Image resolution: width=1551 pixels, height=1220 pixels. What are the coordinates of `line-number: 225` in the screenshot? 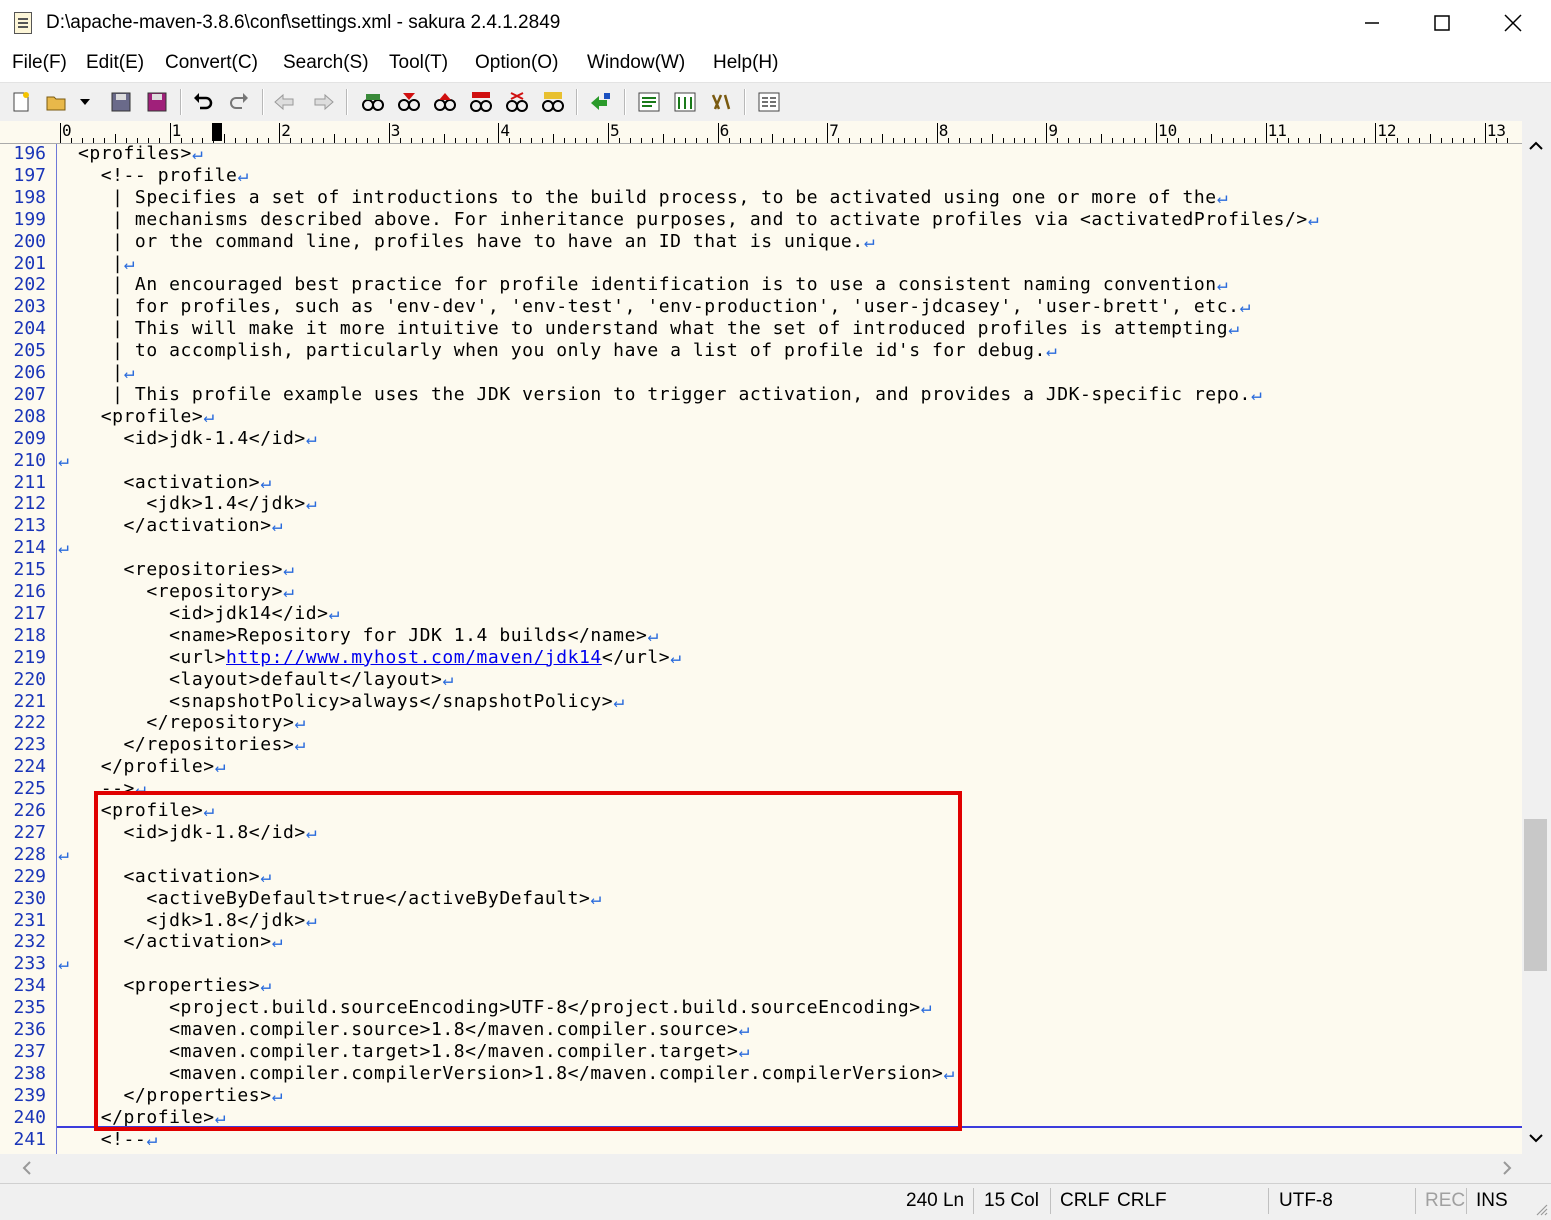 It's located at (29, 789).